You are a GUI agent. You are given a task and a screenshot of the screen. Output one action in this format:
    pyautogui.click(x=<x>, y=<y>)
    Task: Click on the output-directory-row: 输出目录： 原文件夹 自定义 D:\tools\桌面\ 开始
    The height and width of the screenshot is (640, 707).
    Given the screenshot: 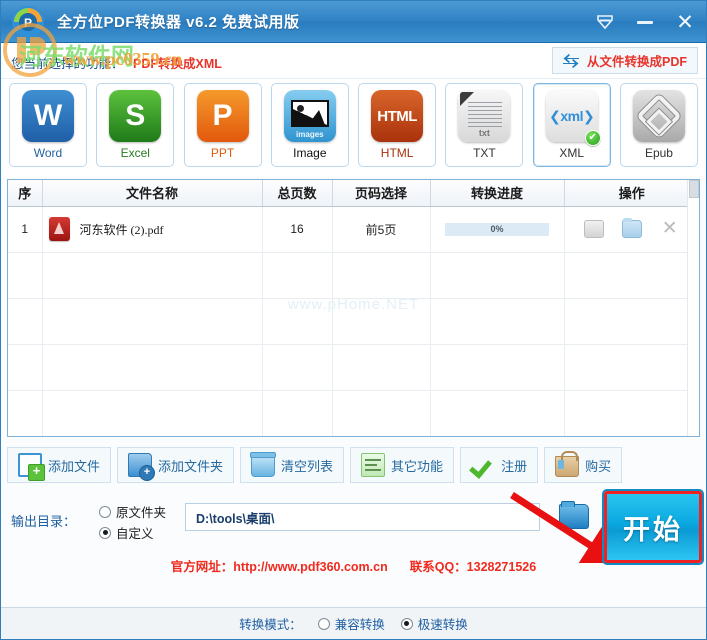 What is the action you would take?
    pyautogui.click(x=354, y=527)
    